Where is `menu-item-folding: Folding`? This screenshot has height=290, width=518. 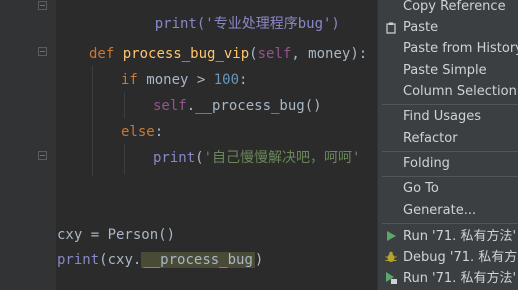 menu-item-folding: Folding is located at coordinates (448, 163).